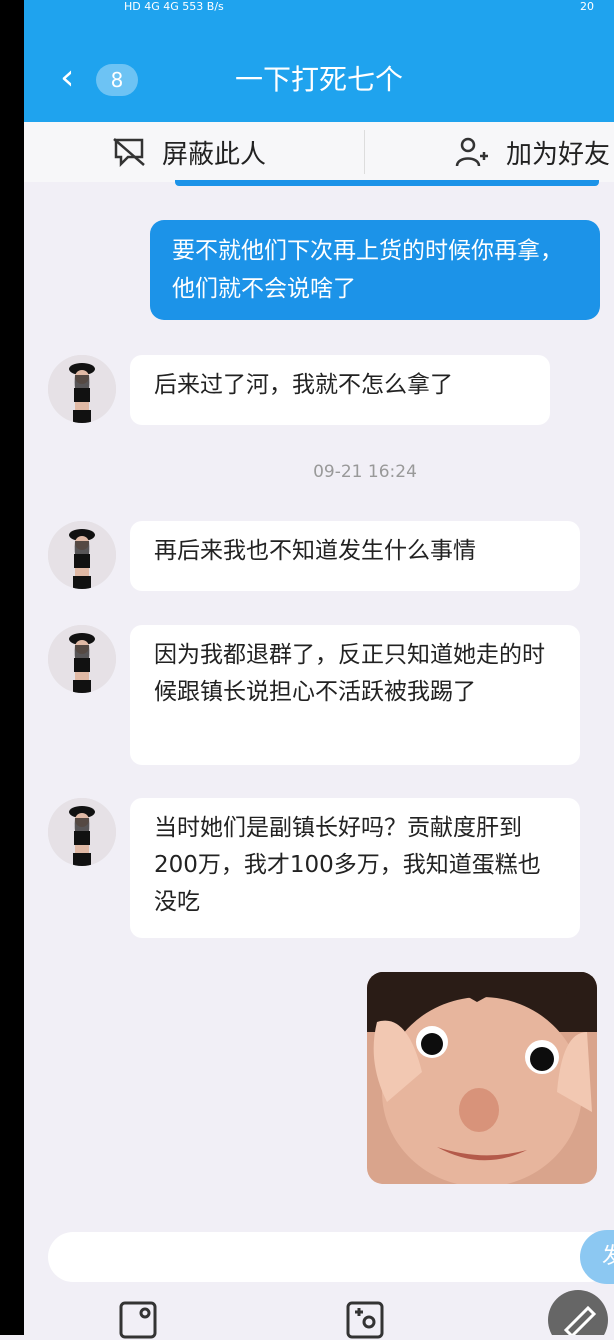 This screenshot has width=614, height=1340. Describe the element at coordinates (214, 154) in the screenshot. I see `block-user-label: 屏蔽此人` at that location.